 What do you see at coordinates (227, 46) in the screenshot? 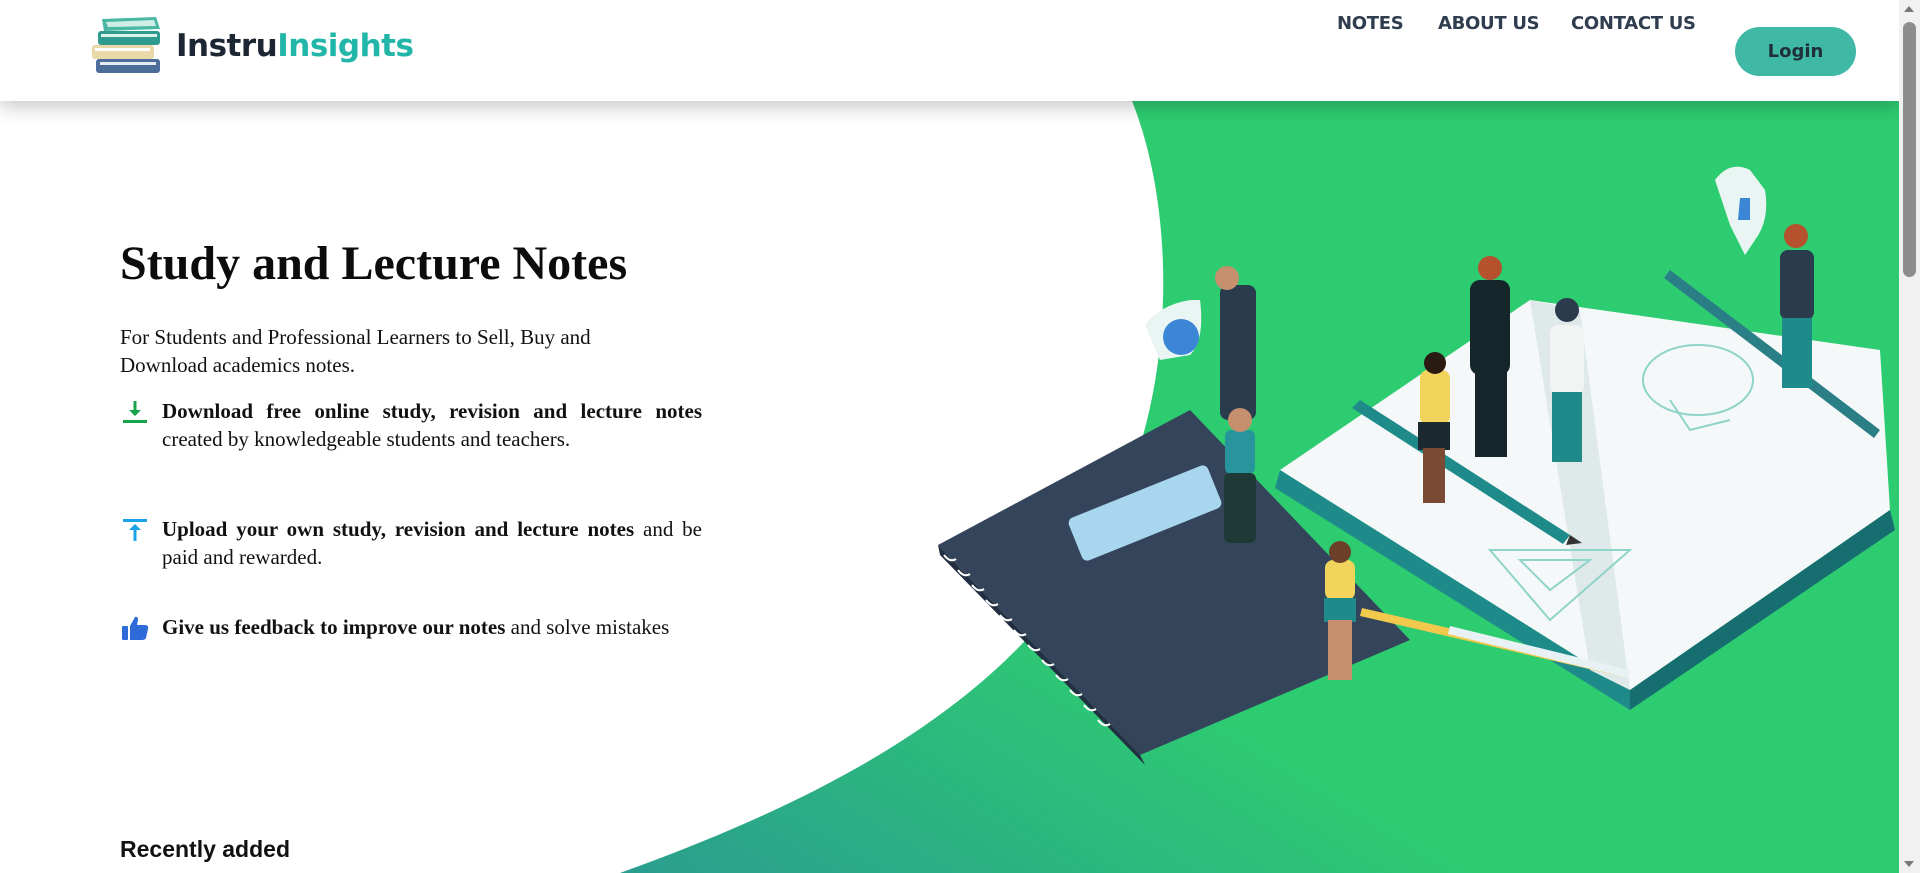
I see `brand-name-part1: Instru` at bounding box center [227, 46].